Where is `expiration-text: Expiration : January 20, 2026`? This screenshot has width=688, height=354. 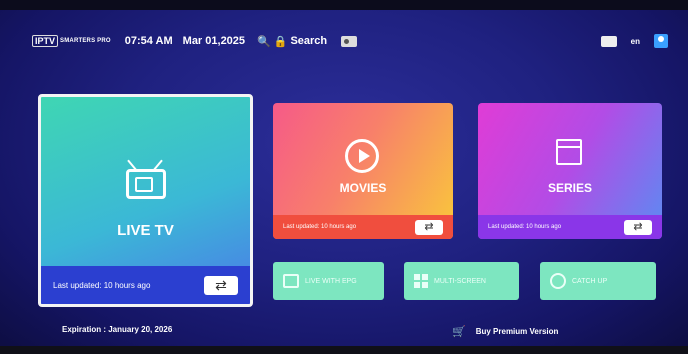 expiration-text: Expiration : January 20, 2026 is located at coordinates (117, 329).